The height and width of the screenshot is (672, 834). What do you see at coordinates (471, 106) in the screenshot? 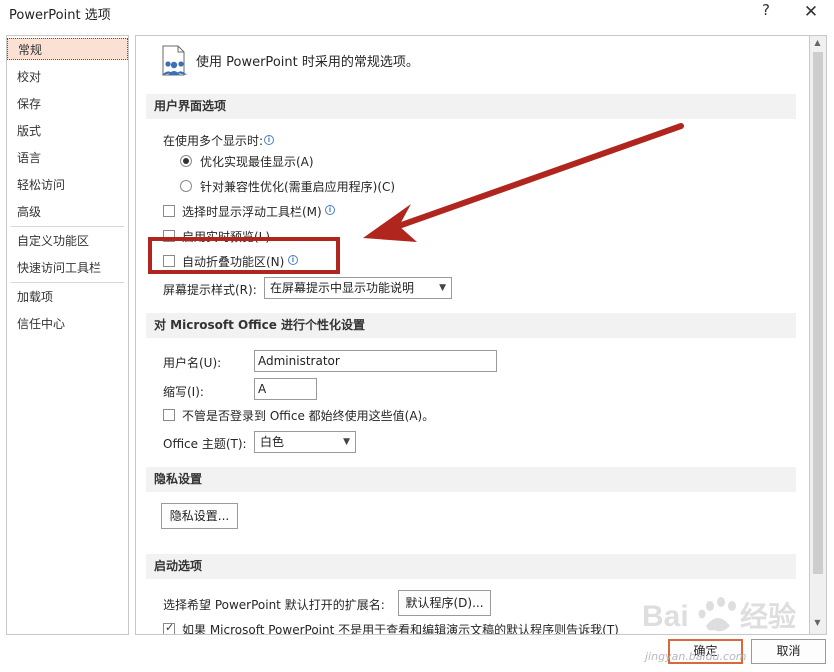
I see `section-ui-options: 用户界面选项` at bounding box center [471, 106].